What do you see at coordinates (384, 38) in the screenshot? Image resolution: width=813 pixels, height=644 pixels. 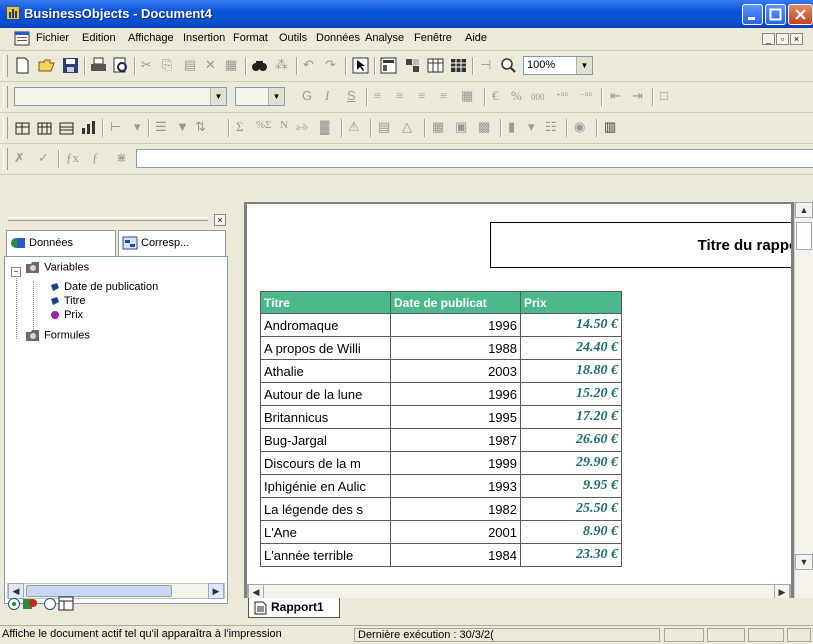 I see `menu-analyse: Analyse` at bounding box center [384, 38].